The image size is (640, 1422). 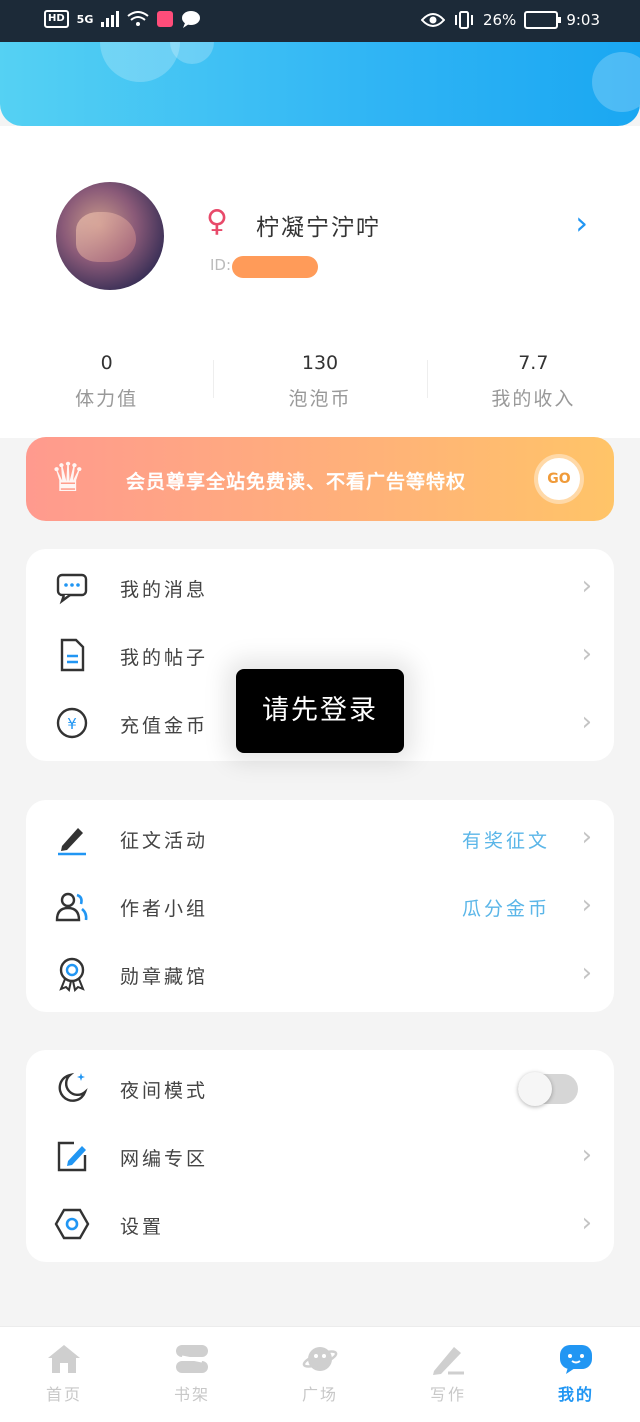 I want to click on message-icon, so click(x=72, y=589).